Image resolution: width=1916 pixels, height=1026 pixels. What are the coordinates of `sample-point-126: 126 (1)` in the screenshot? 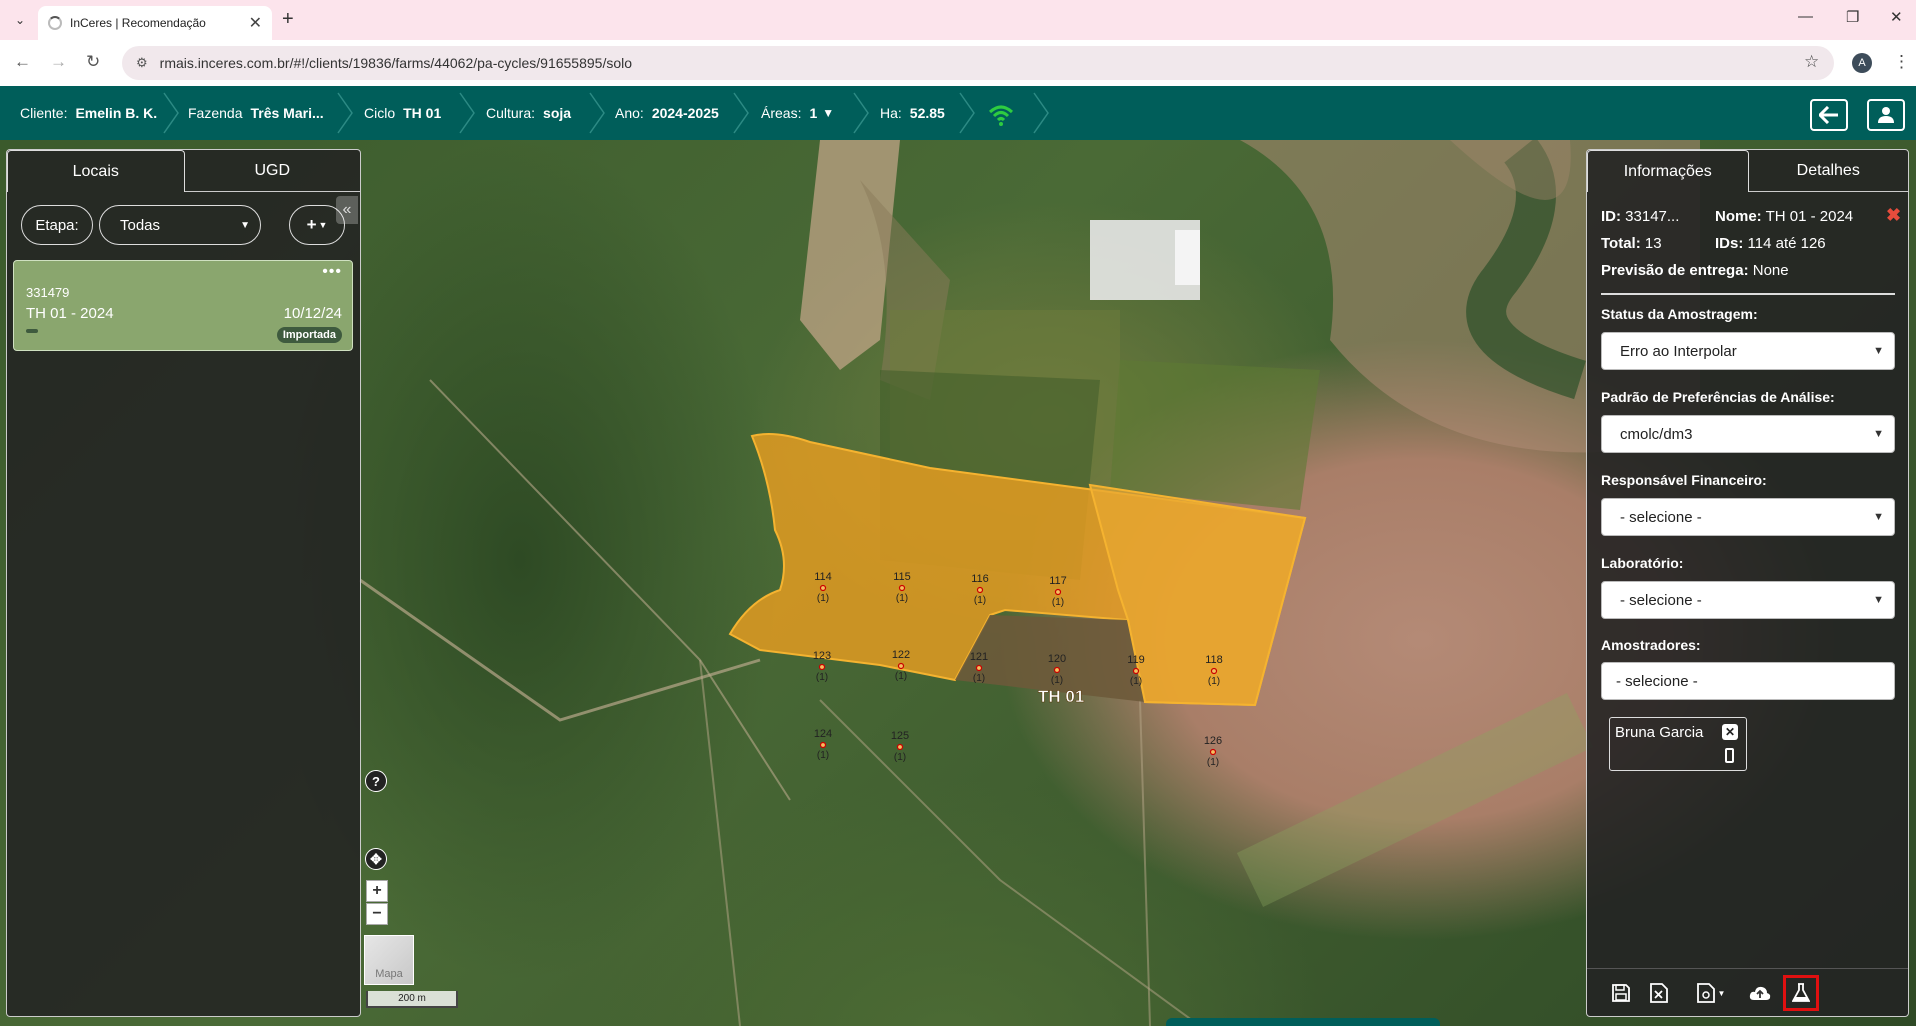 It's located at (1213, 751).